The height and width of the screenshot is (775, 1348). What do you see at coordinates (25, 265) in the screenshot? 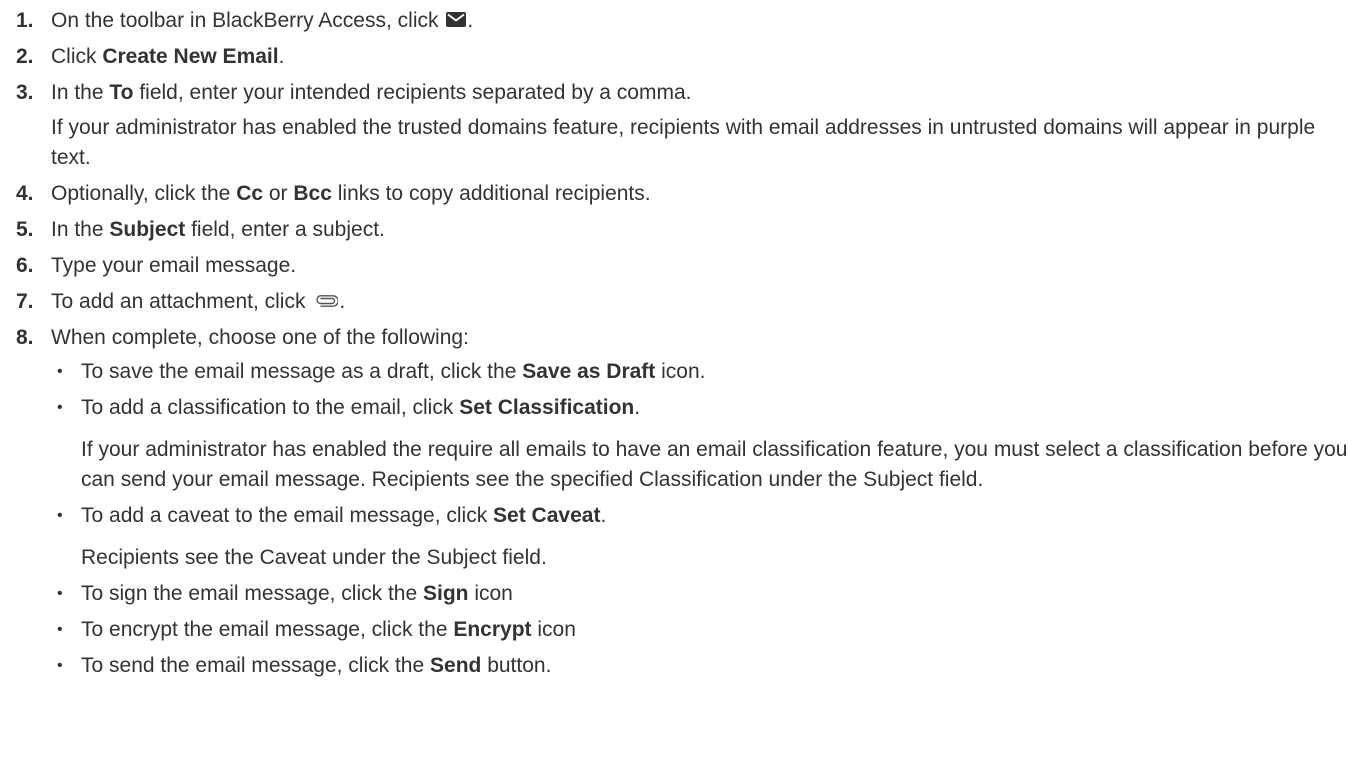
I see `step-number: 6.` at bounding box center [25, 265].